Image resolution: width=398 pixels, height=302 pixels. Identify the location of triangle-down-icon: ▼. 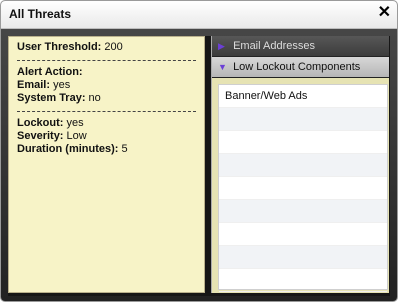
(222, 67).